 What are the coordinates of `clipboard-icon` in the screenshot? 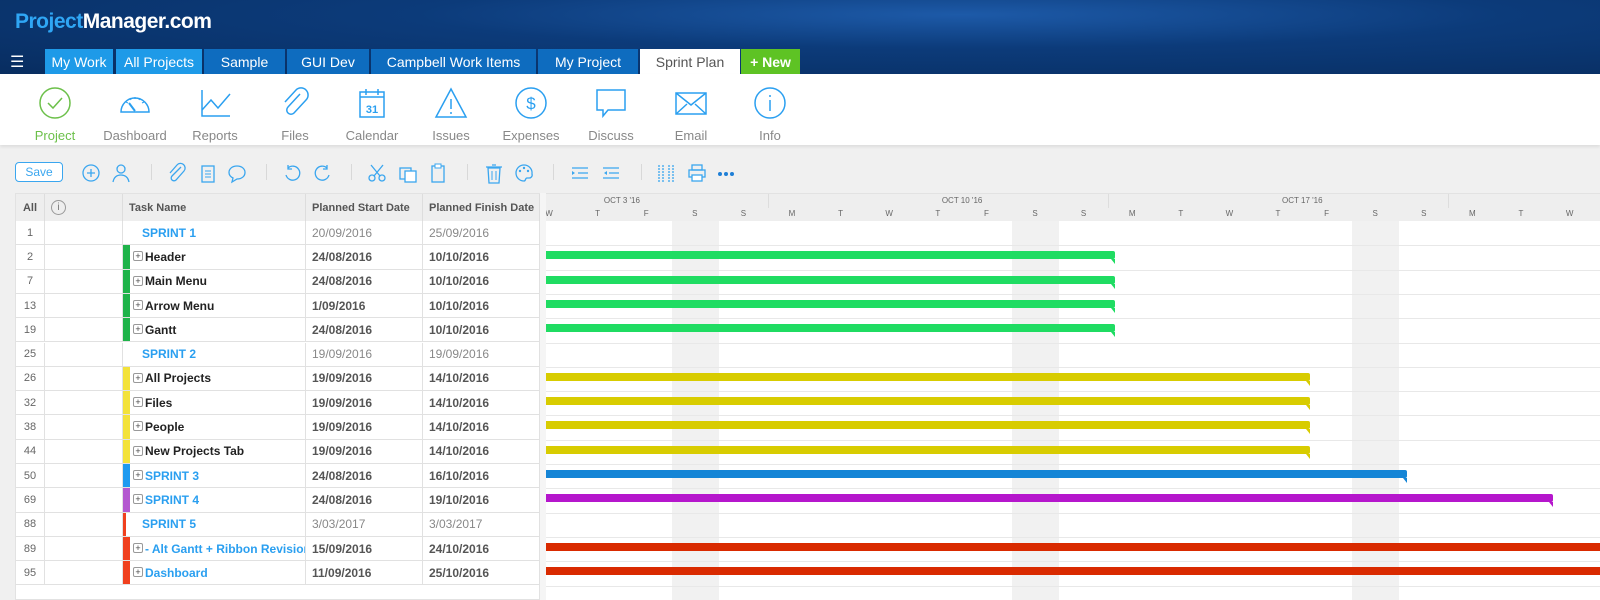 It's located at (208, 173).